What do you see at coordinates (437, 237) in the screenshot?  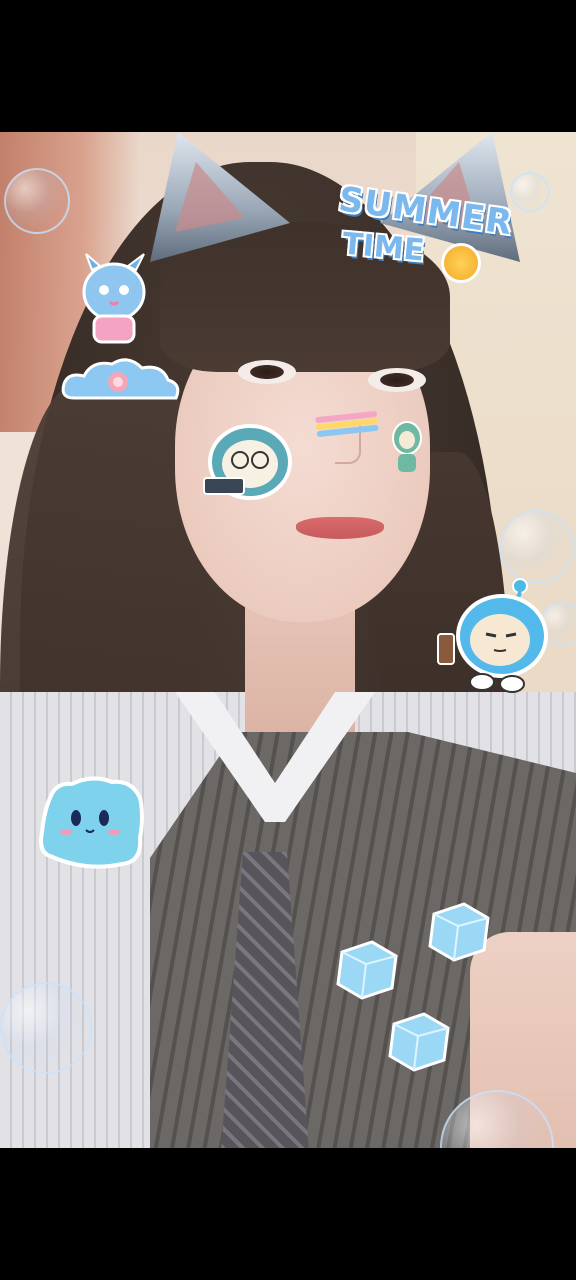 I see `summer-time-sticker: SUMMER TIME` at bounding box center [437, 237].